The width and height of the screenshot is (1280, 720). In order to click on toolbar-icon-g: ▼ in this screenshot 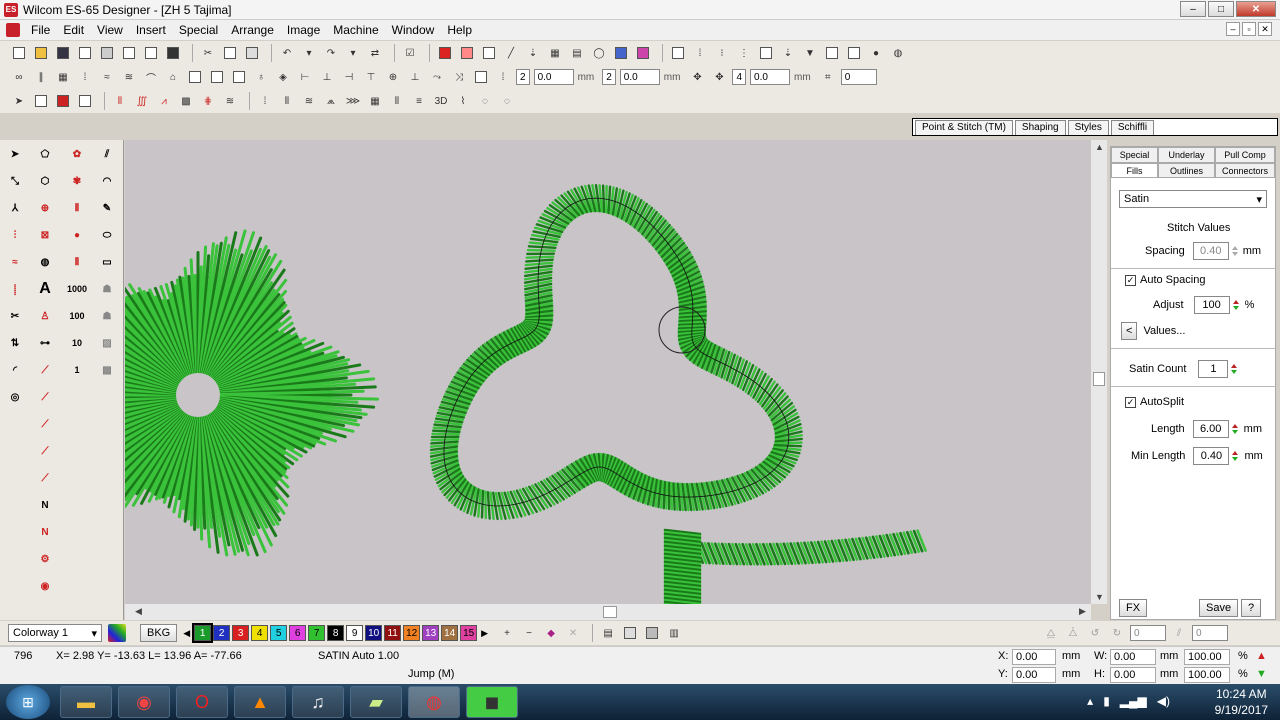, I will do `click(810, 53)`.